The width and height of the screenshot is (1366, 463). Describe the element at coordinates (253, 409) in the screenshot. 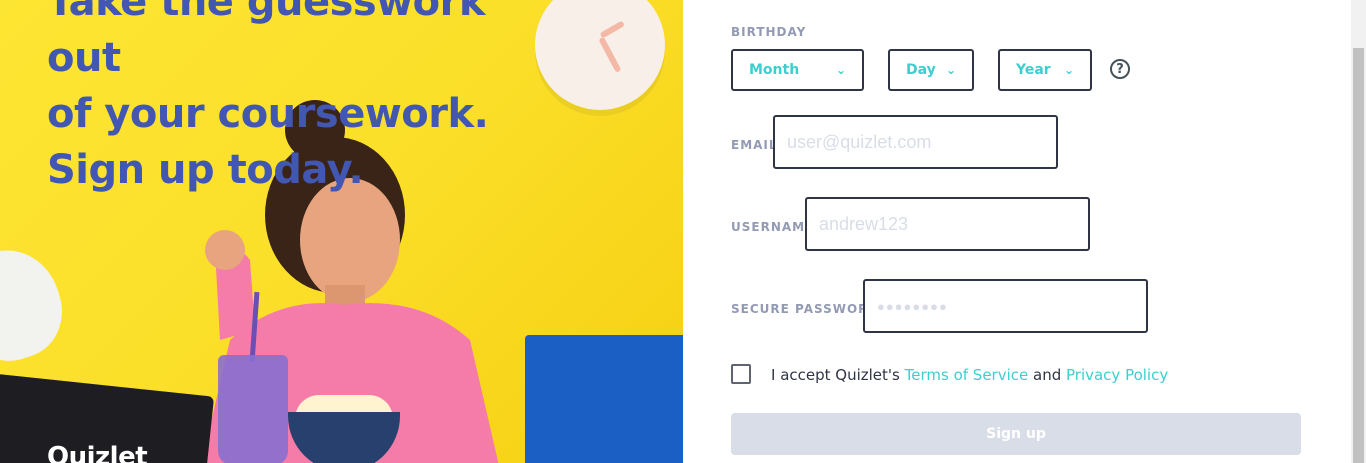

I see `cup-image` at that location.